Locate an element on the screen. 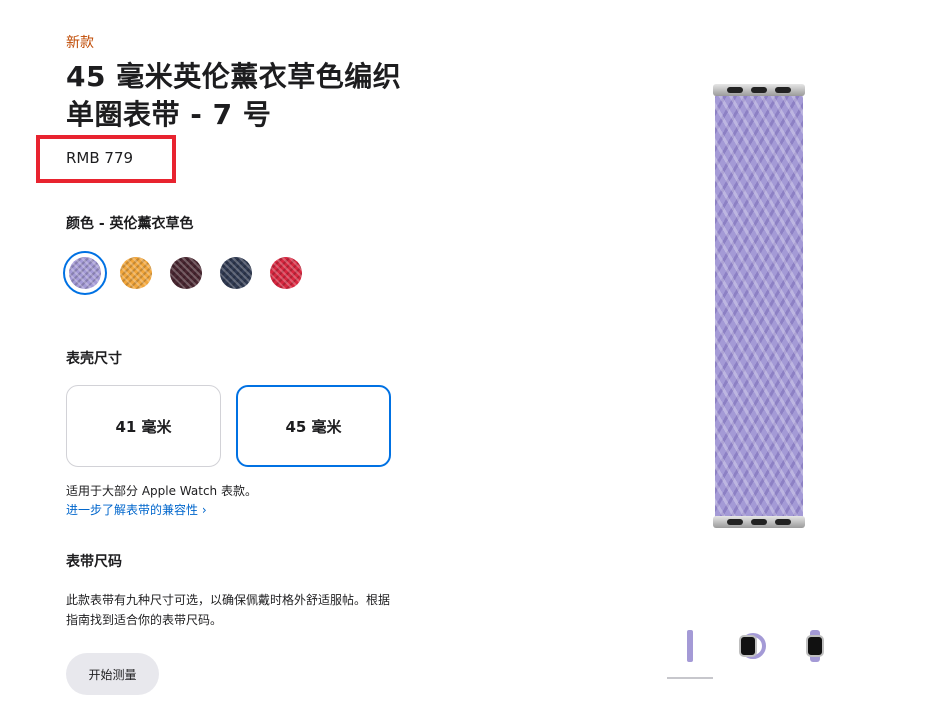  swatch-dark-cherry is located at coordinates (186, 273).